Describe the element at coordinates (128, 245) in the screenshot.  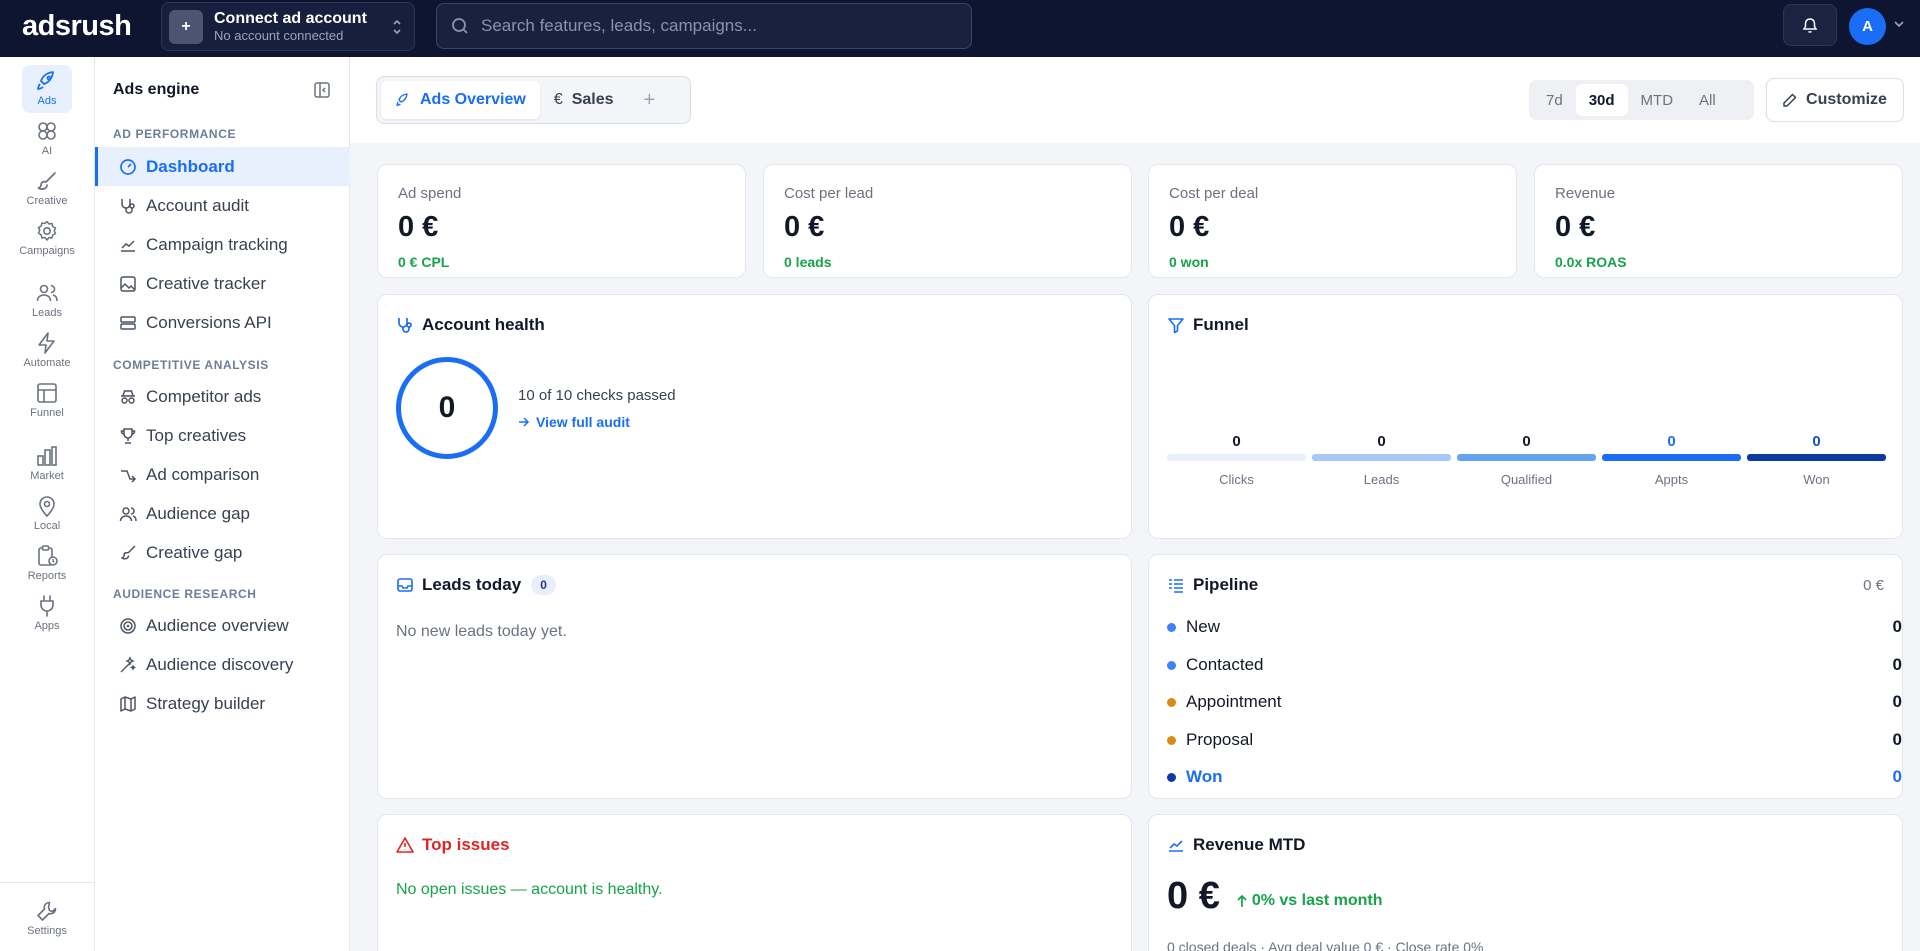
I see `trend-line-icon` at that location.